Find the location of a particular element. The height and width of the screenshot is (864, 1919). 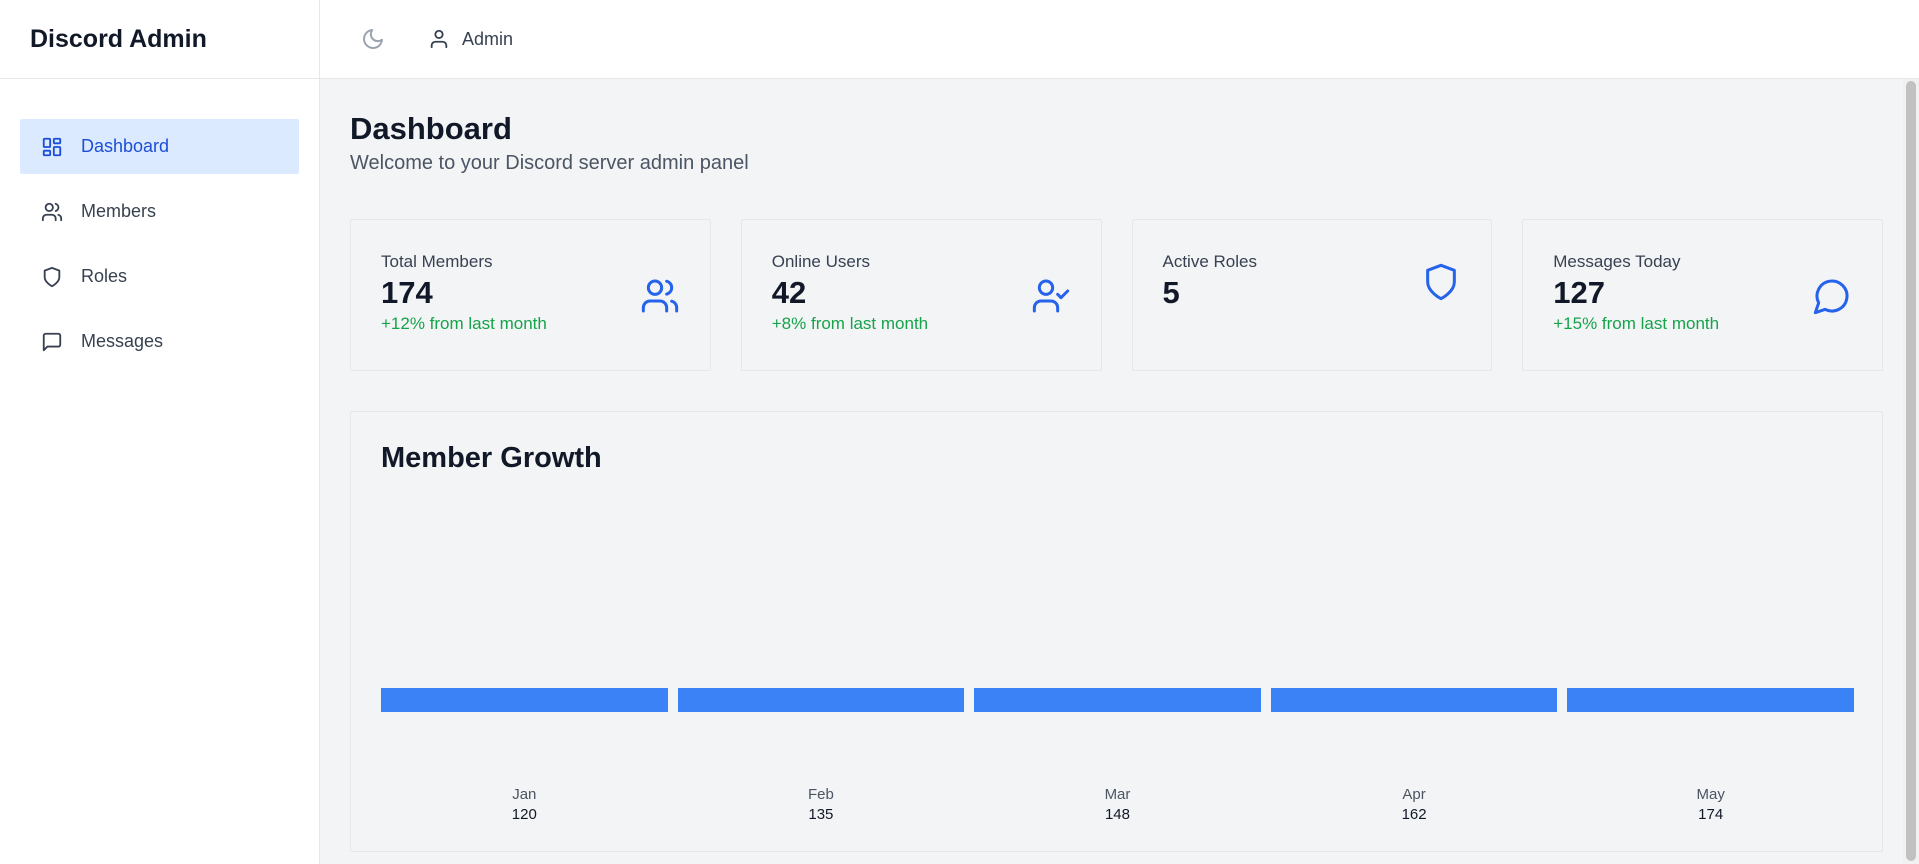

sidebar-item-roles: Roles is located at coordinates (159, 276).